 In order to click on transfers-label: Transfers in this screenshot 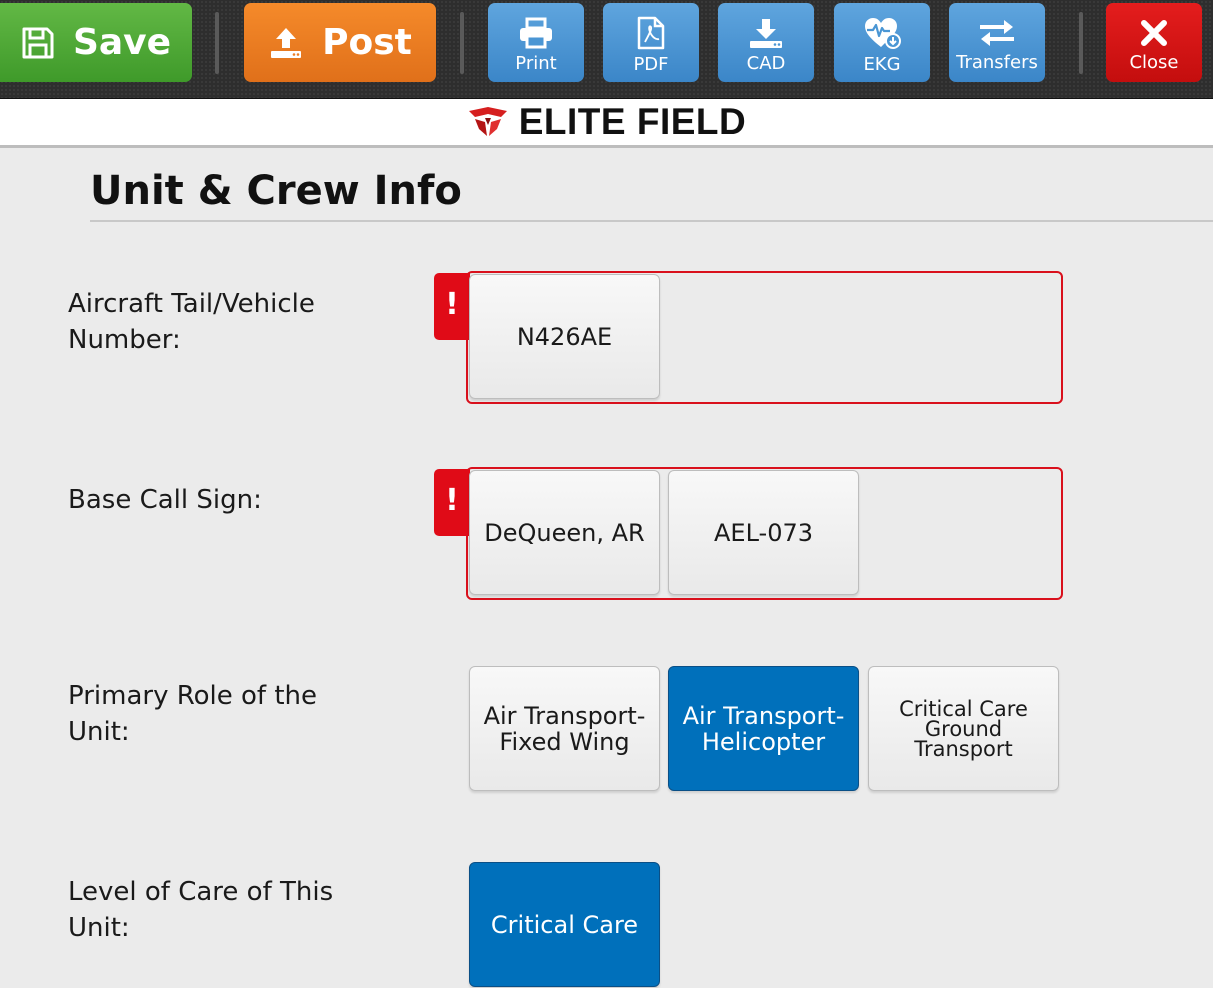, I will do `click(997, 62)`.